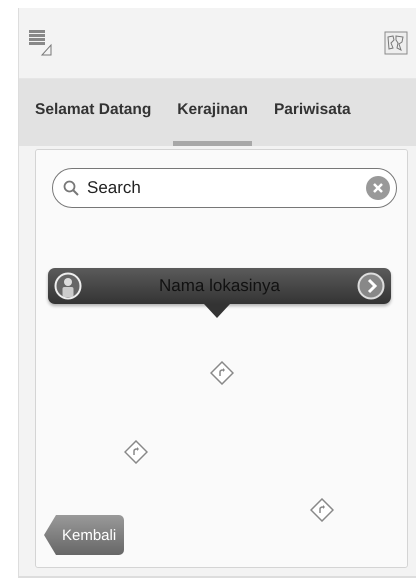 This screenshot has height=581, width=416. Describe the element at coordinates (312, 112) in the screenshot. I see `tab: Pariwisata` at that location.